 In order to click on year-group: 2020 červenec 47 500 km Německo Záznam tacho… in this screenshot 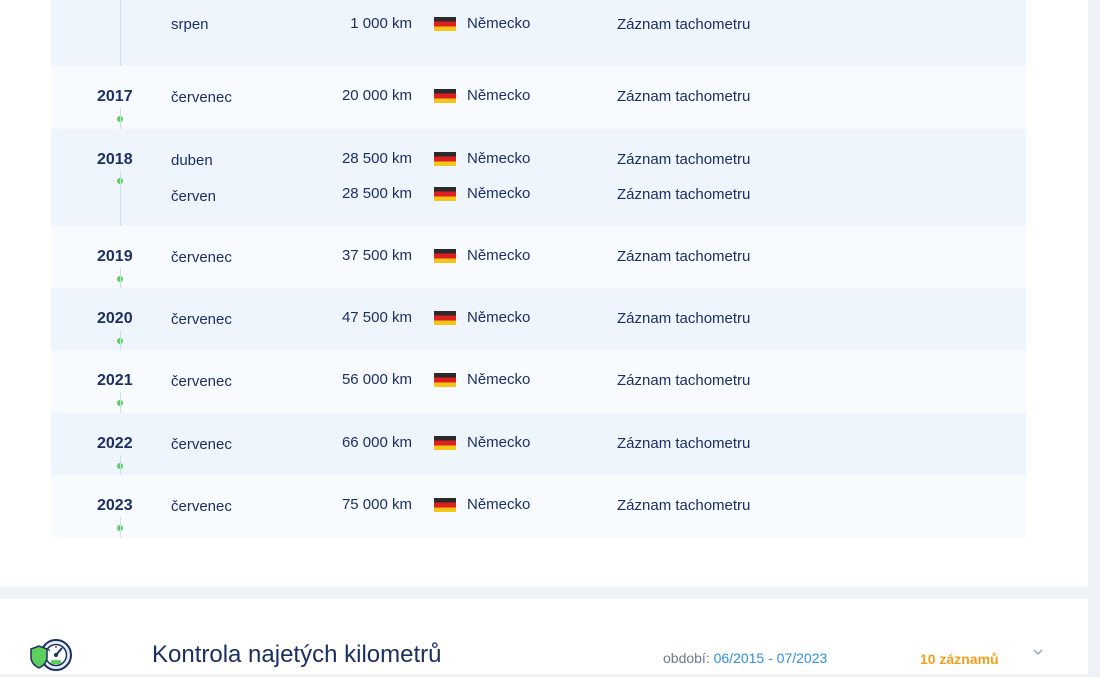, I will do `click(538, 319)`.